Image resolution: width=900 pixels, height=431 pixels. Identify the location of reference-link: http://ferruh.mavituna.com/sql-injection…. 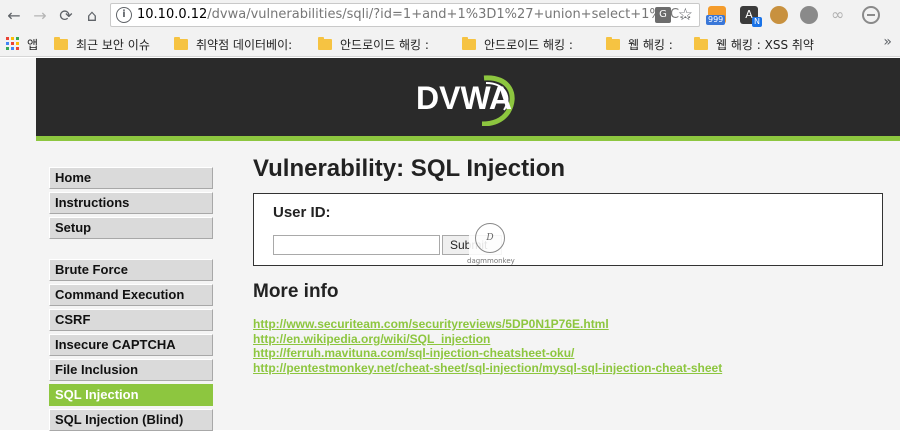
(487, 353).